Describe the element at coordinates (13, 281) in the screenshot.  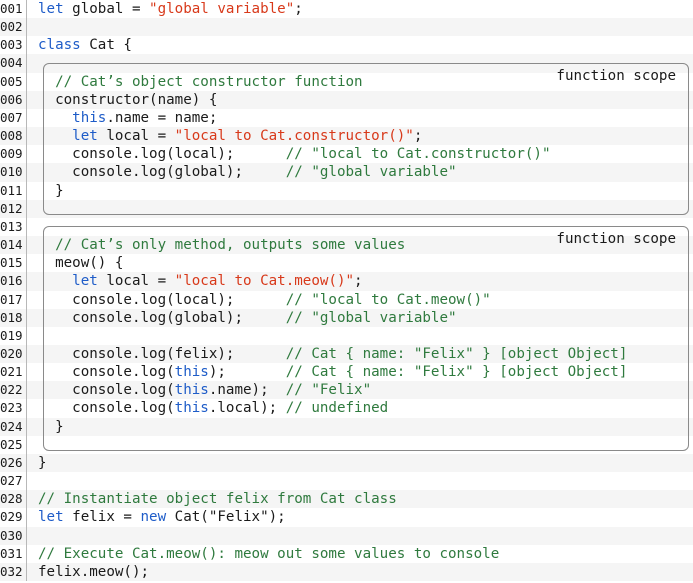
I see `line-number: 016` at that location.